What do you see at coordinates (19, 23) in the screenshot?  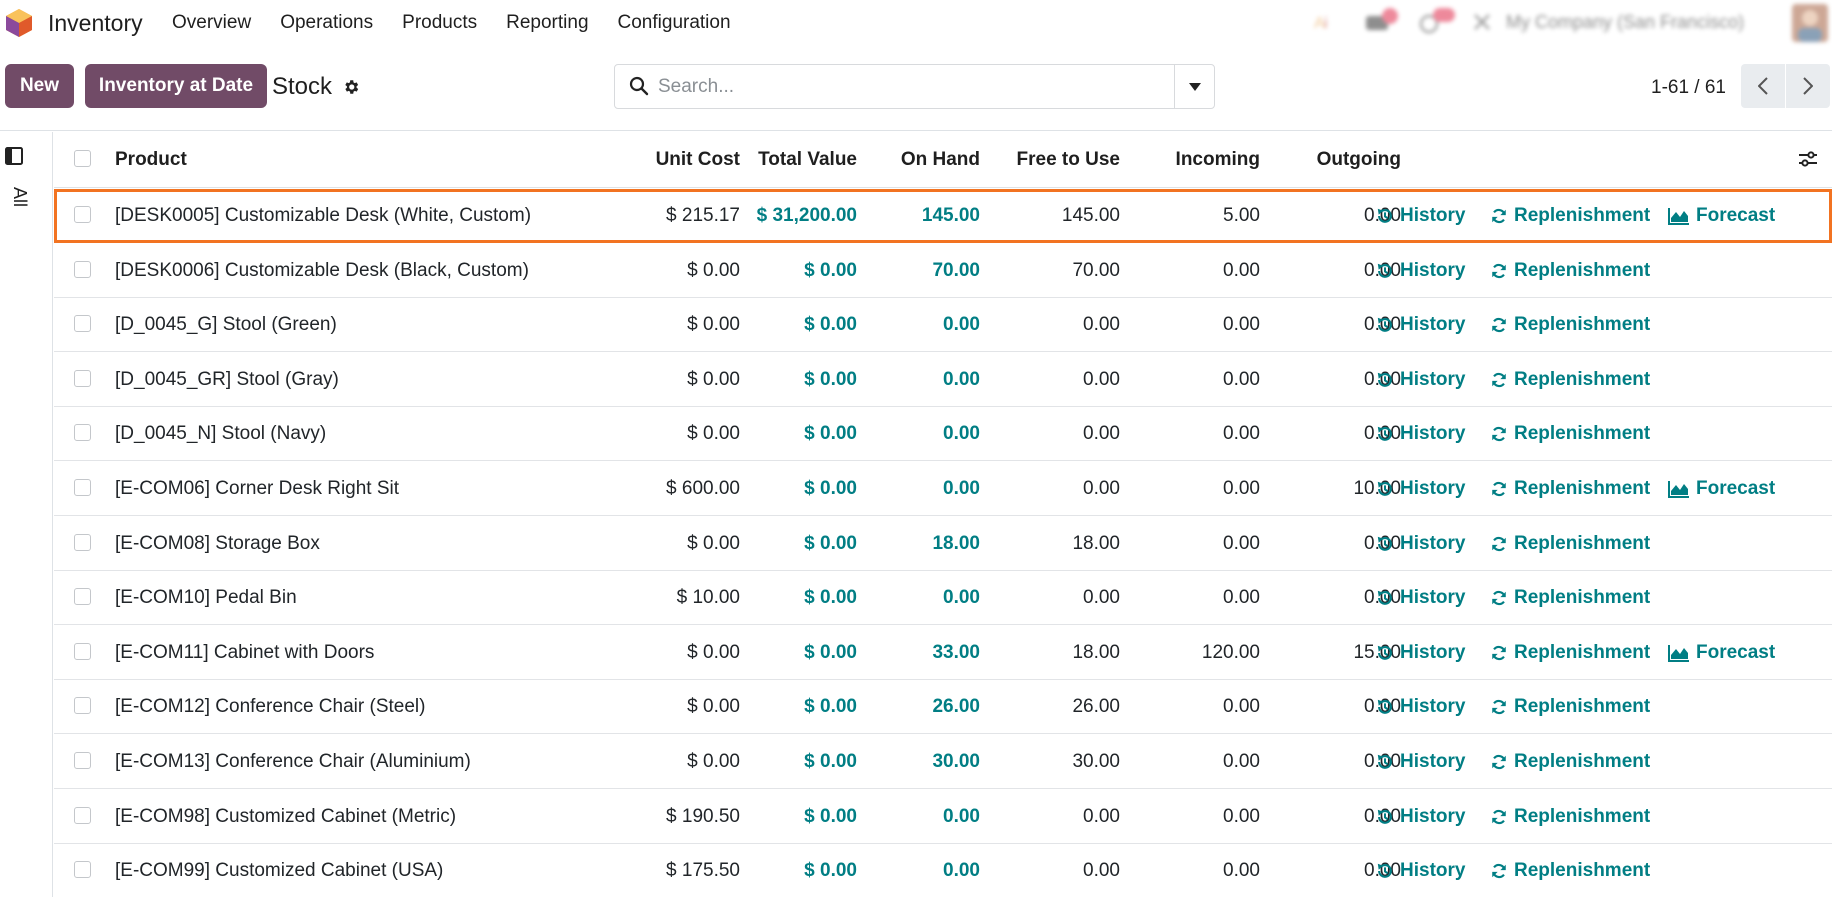 I see `inventory-app-icon` at bounding box center [19, 23].